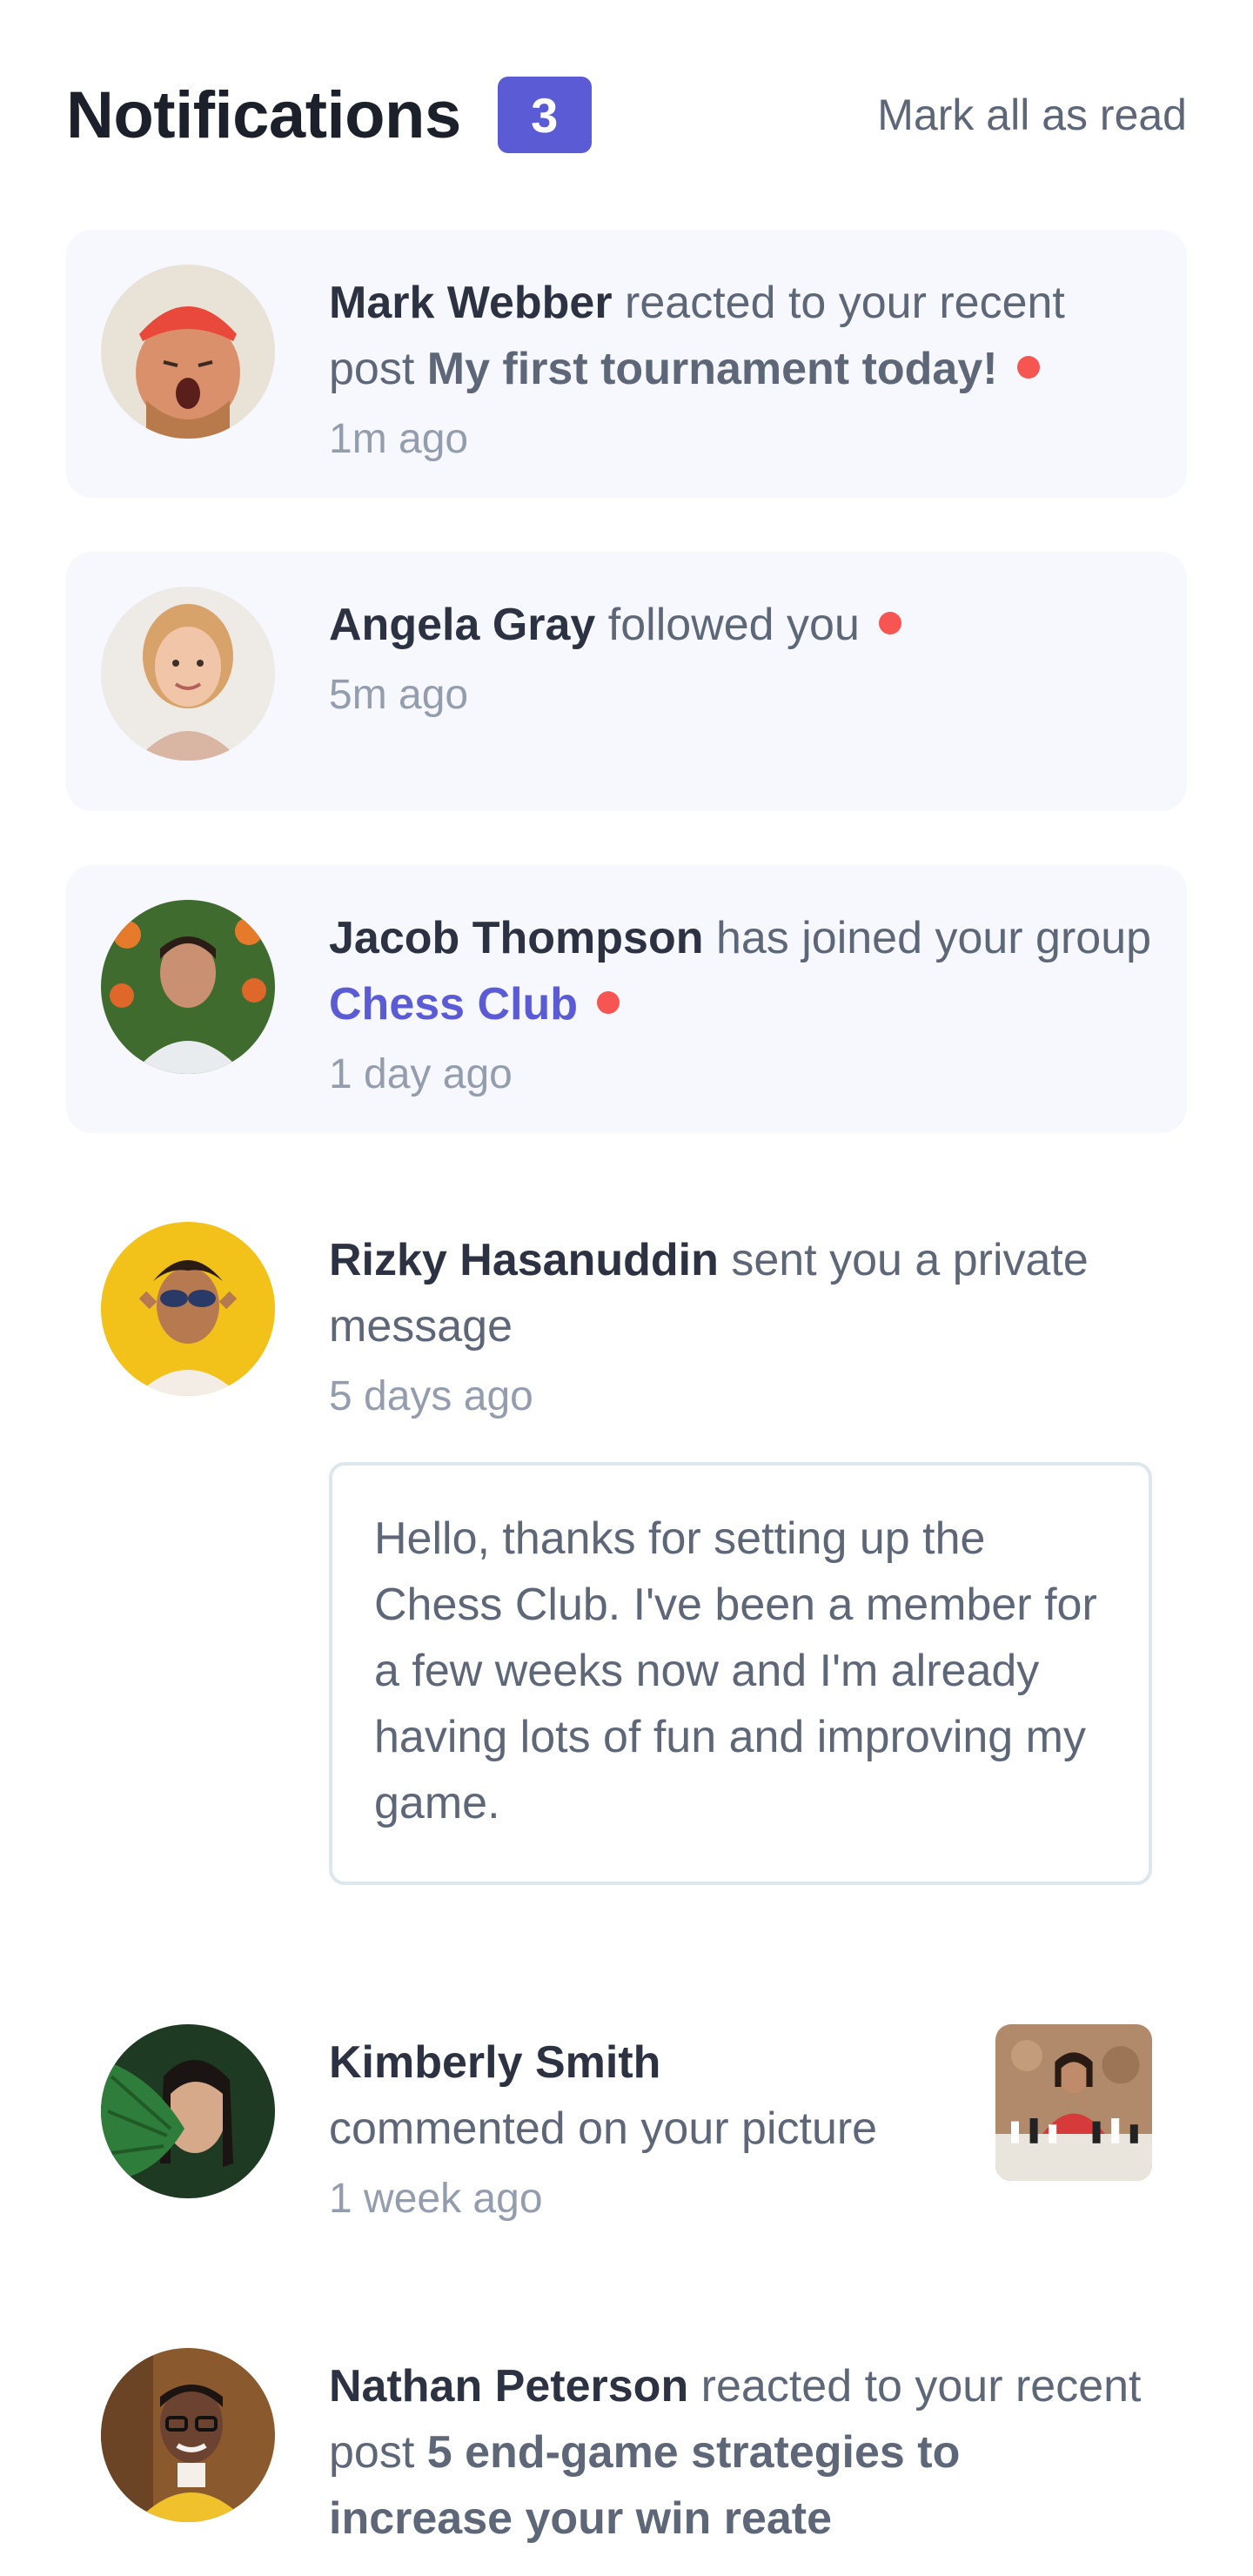 The width and height of the screenshot is (1253, 2576). What do you see at coordinates (188, 1309) in the screenshot?
I see `avatar-rizky-hasanuddin` at bounding box center [188, 1309].